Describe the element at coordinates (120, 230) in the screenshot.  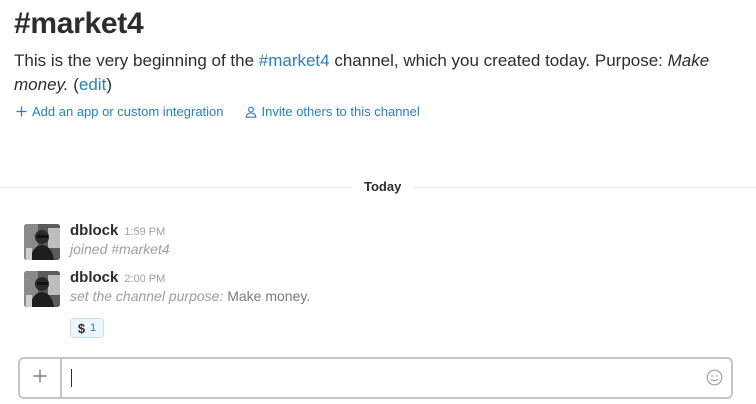
I see `message-header: dblock 1:59 PM` at that location.